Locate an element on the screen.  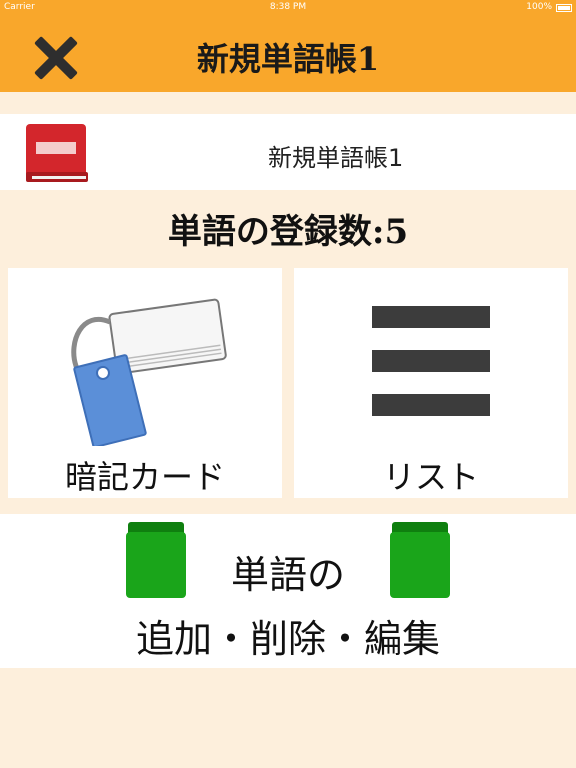
wordbook-name-row: 新規単語帳1 is located at coordinates (288, 152).